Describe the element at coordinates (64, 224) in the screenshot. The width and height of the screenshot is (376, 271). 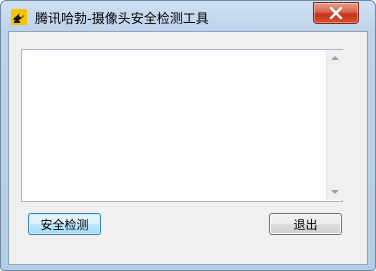
I see `security-check-button: 安全检测` at that location.